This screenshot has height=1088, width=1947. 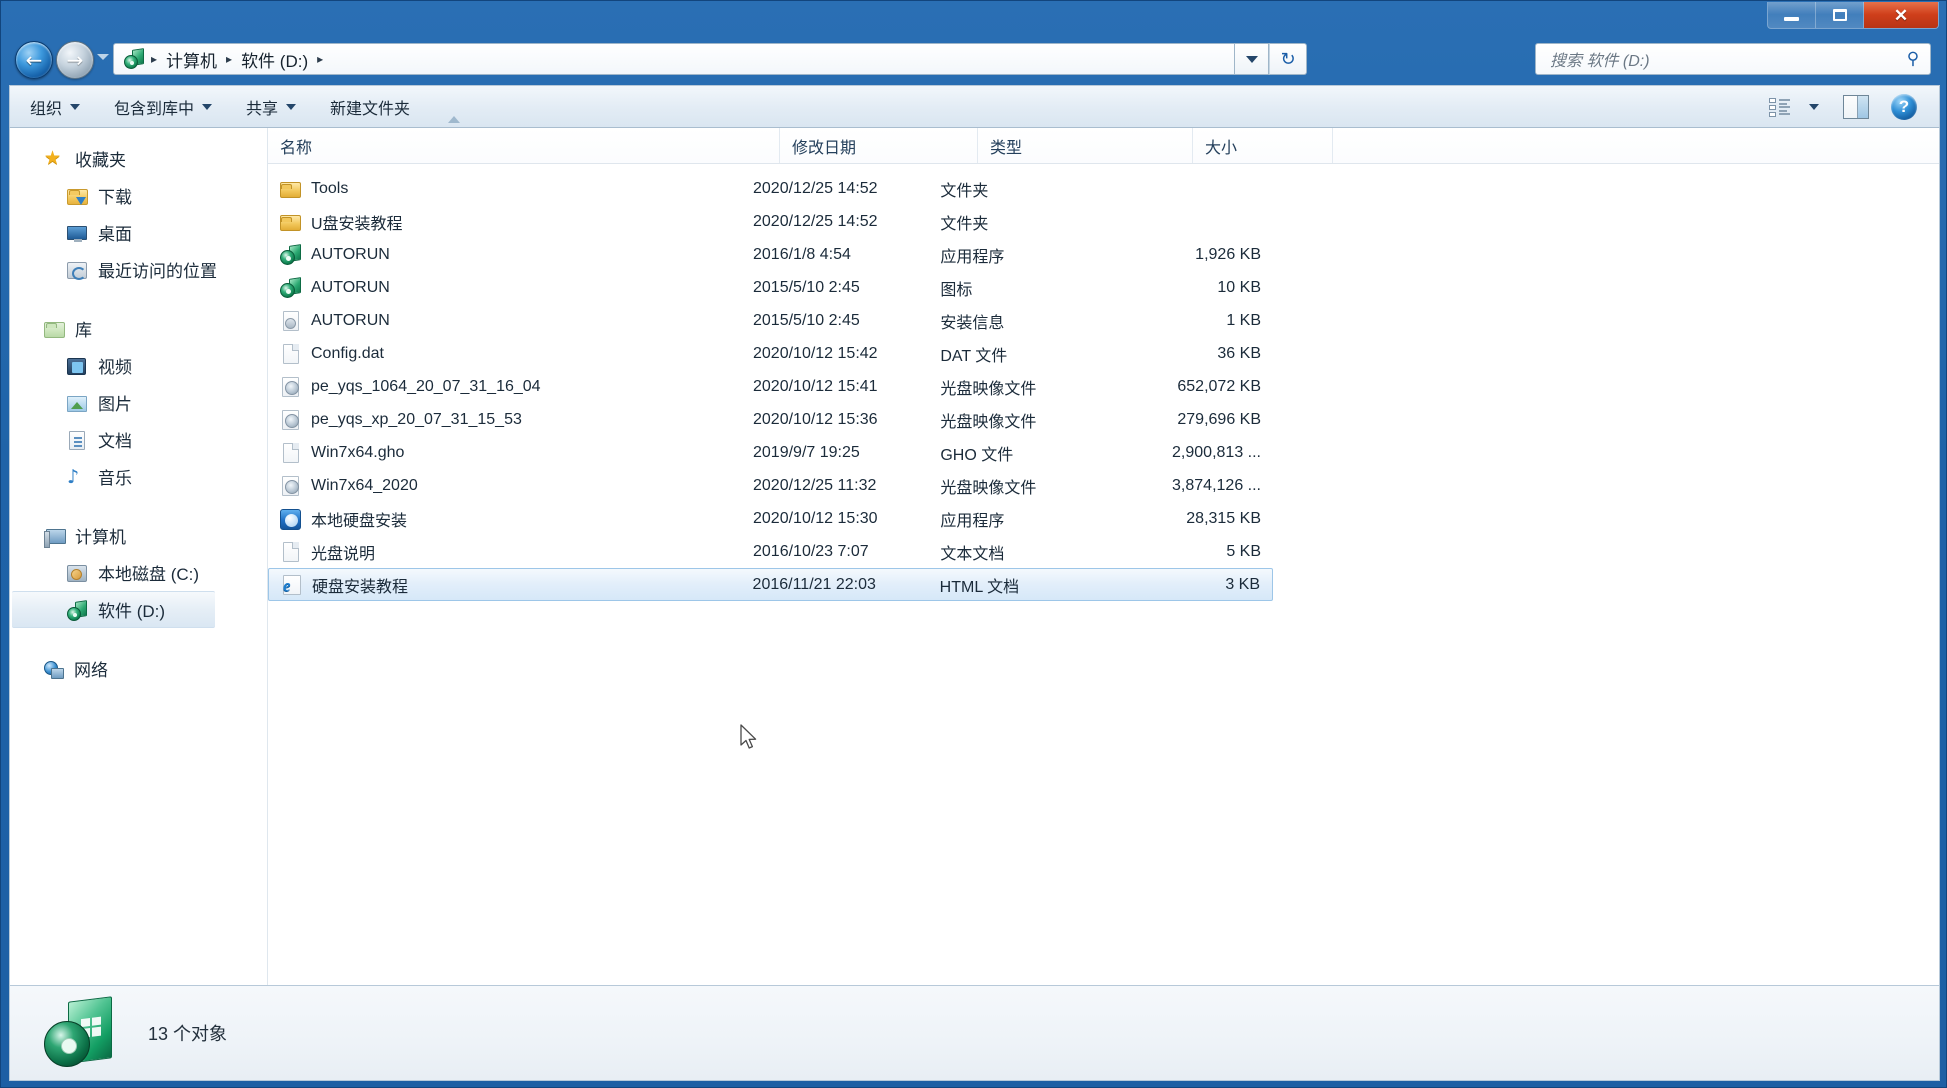 What do you see at coordinates (806, 452) in the screenshot?
I see `file-date-cell: 2019/9/7 19:25` at bounding box center [806, 452].